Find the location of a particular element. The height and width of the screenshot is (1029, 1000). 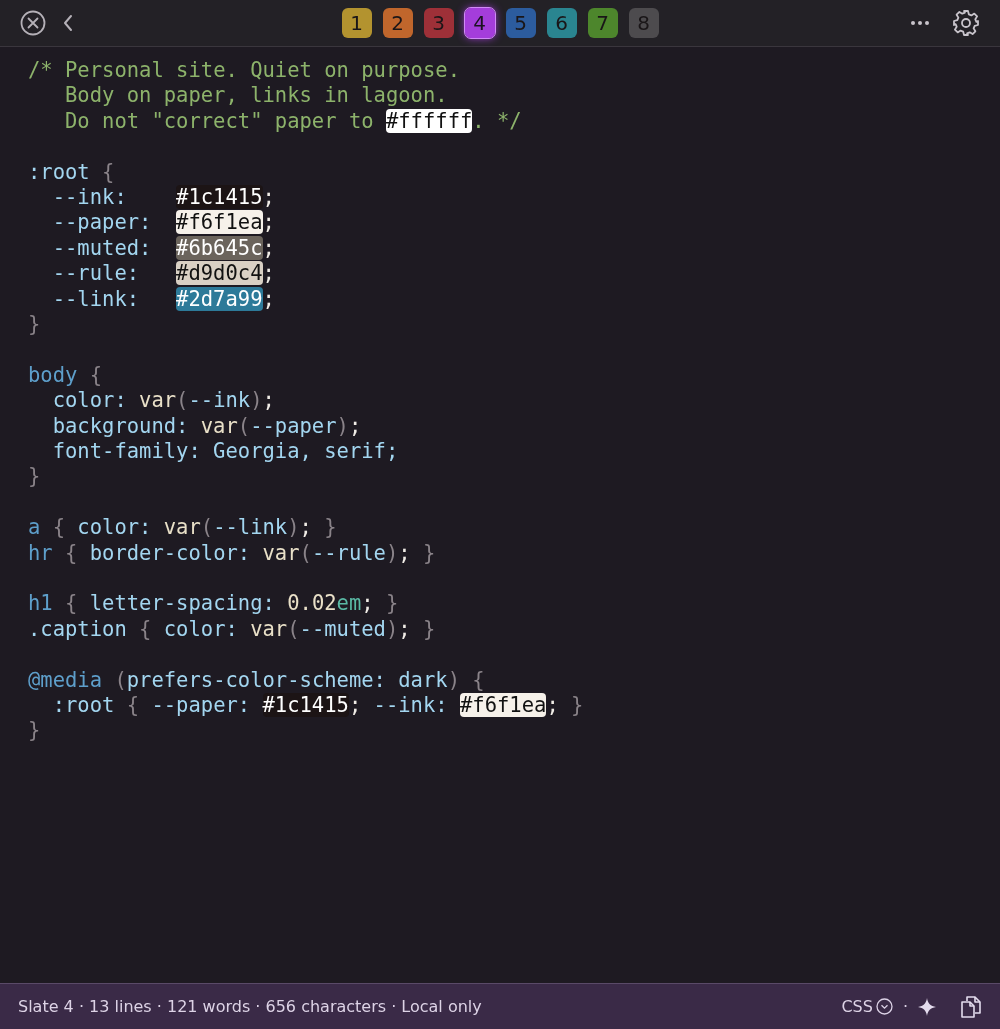

language-button: CSS is located at coordinates (867, 1006).